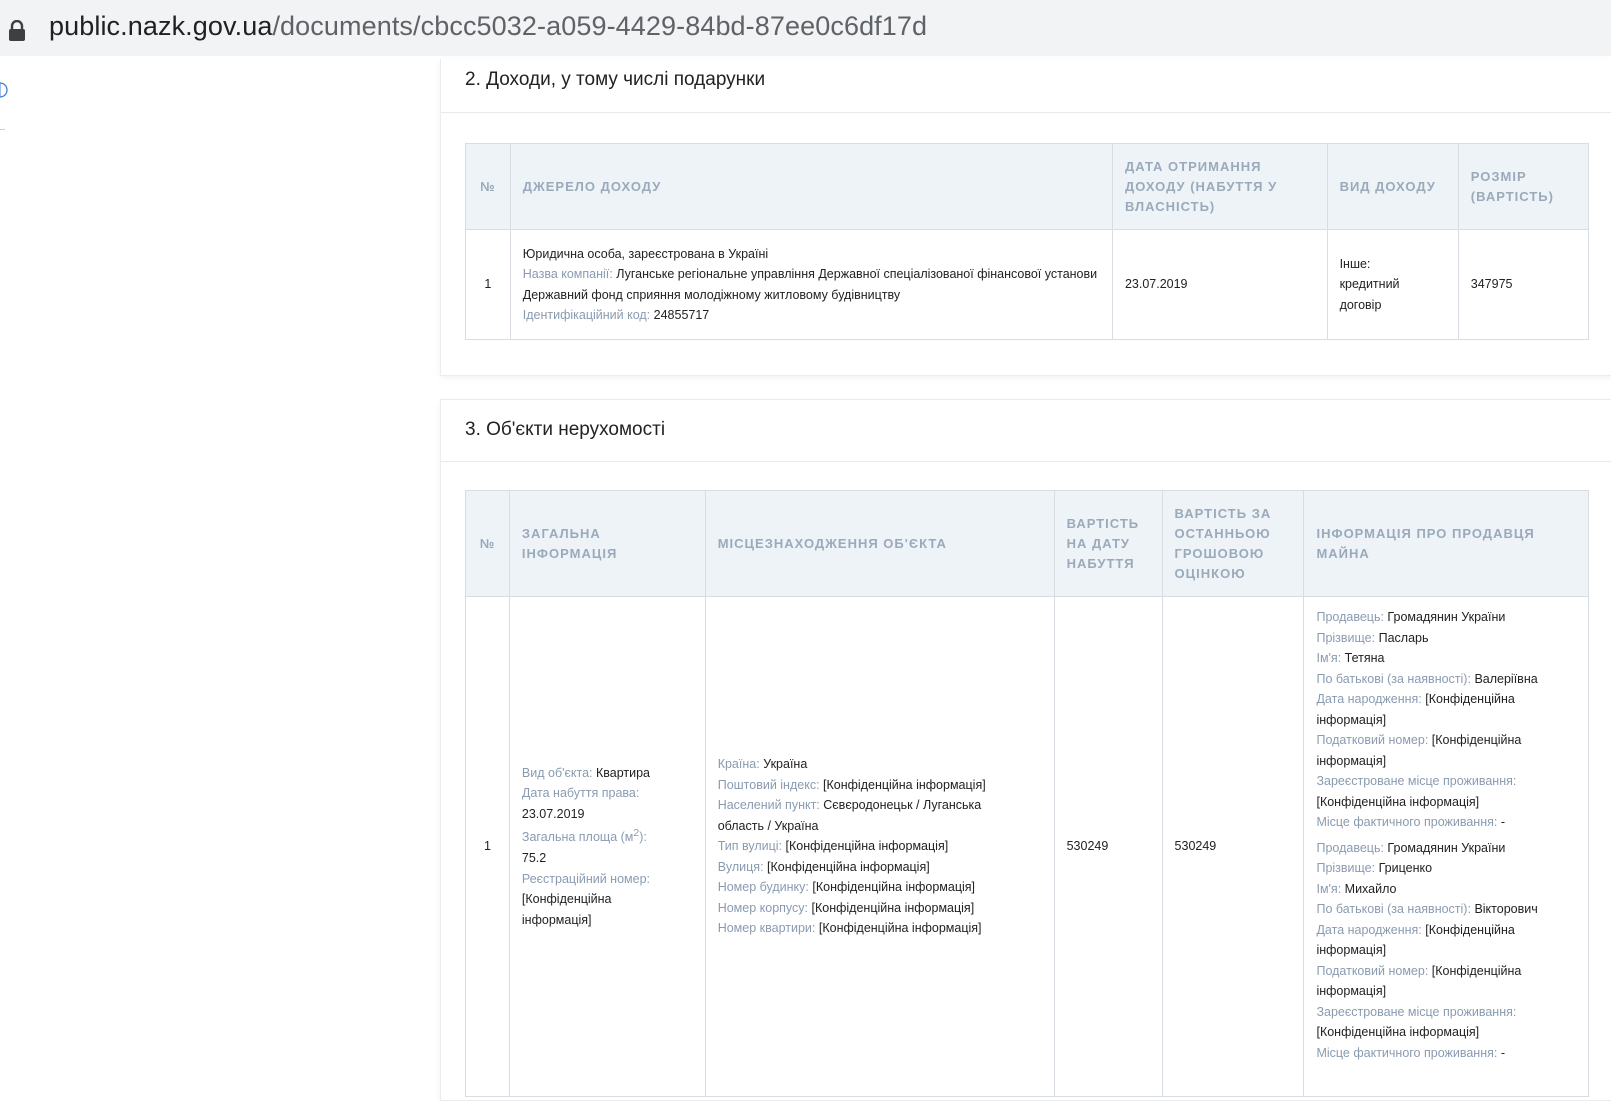 The height and width of the screenshot is (1101, 1611). Describe the element at coordinates (566, 909) in the screenshot. I see `reg-number: [Конфіденційна інформація]` at that location.